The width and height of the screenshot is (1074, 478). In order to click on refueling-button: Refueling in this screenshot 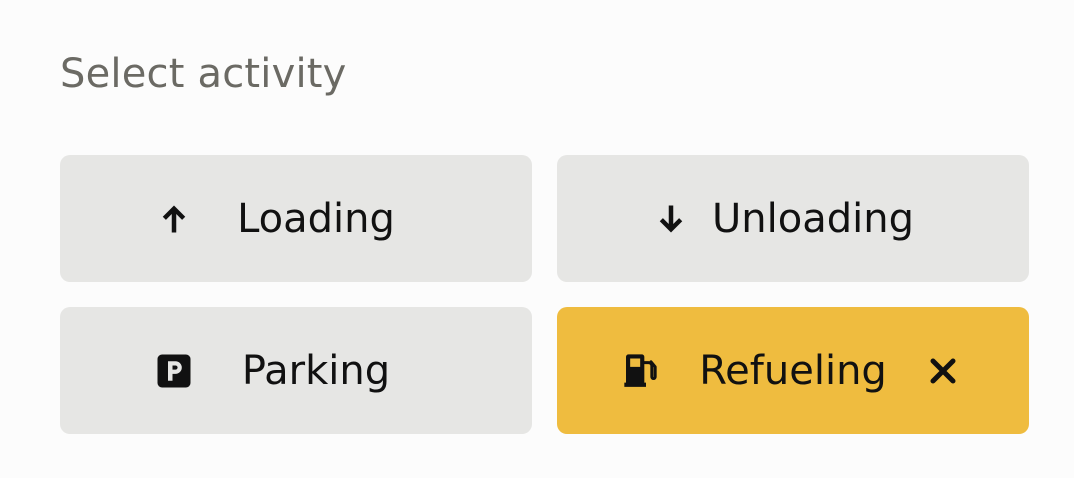, I will do `click(793, 370)`.